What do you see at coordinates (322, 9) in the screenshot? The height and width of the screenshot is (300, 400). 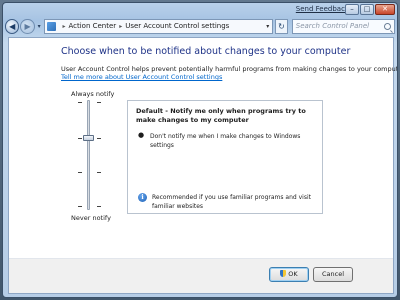 I see `send-feedback-link: Send Feedback` at bounding box center [322, 9].